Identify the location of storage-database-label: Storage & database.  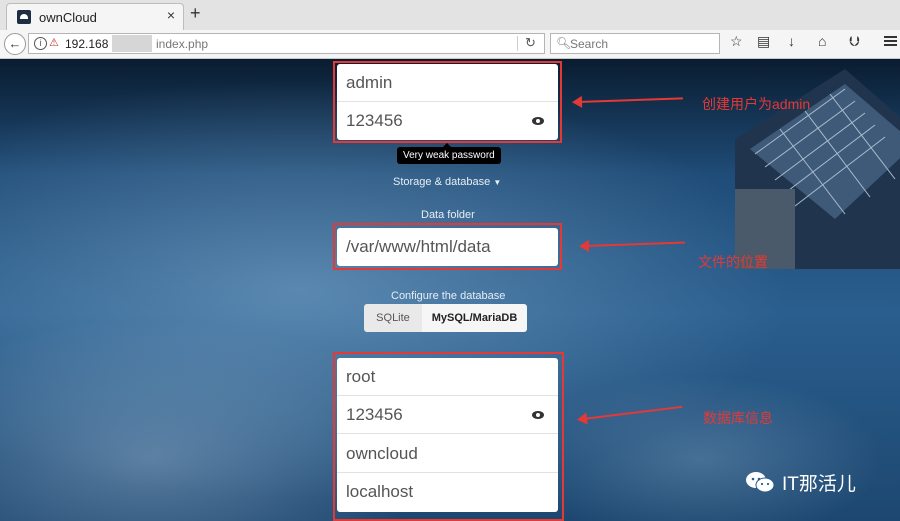
(442, 182).